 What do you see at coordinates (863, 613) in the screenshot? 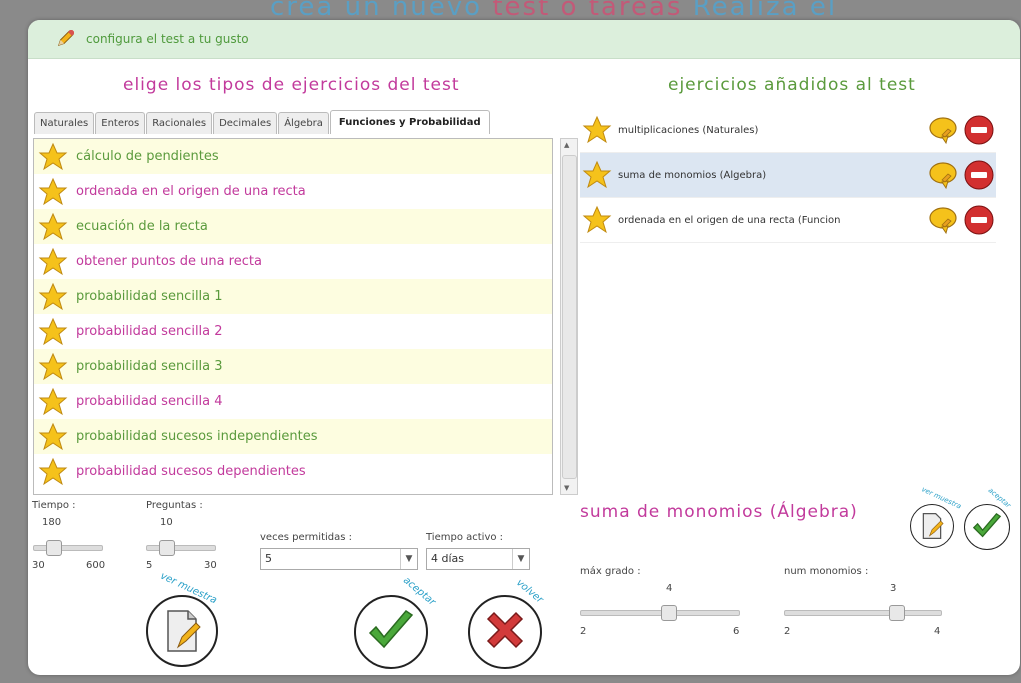
I see `num-monomios-slider` at bounding box center [863, 613].